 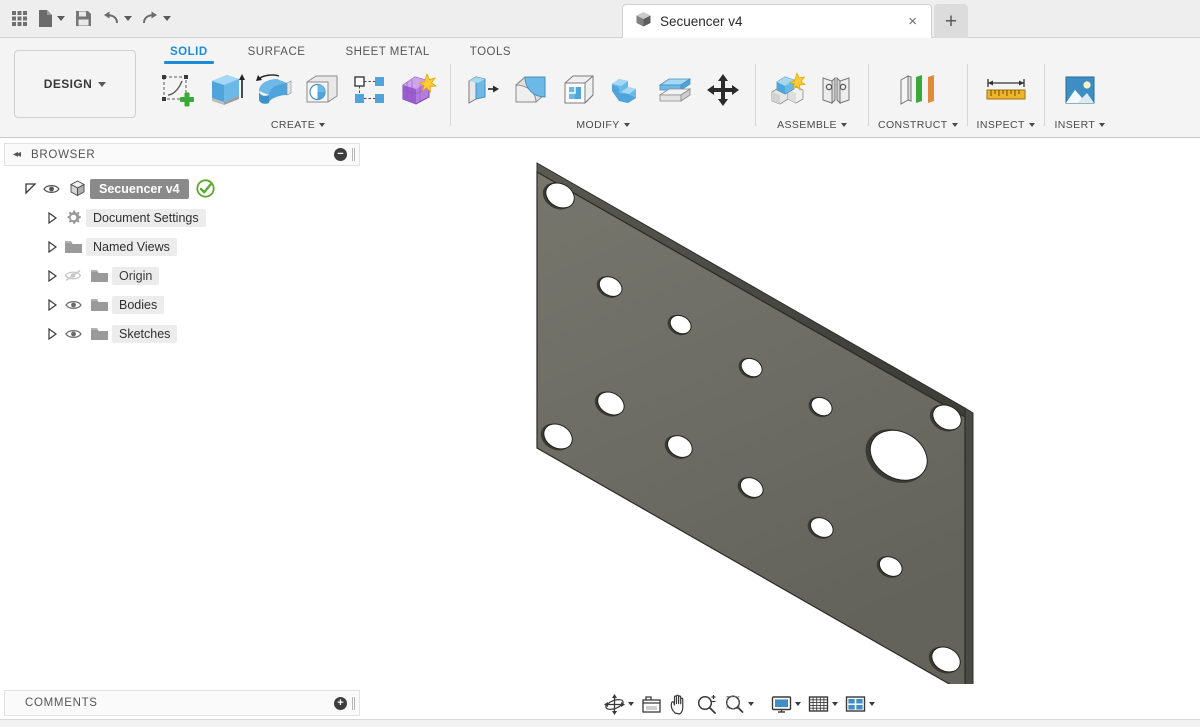 What do you see at coordinates (145, 333) in the screenshot?
I see `tree-node-label: Sketches` at bounding box center [145, 333].